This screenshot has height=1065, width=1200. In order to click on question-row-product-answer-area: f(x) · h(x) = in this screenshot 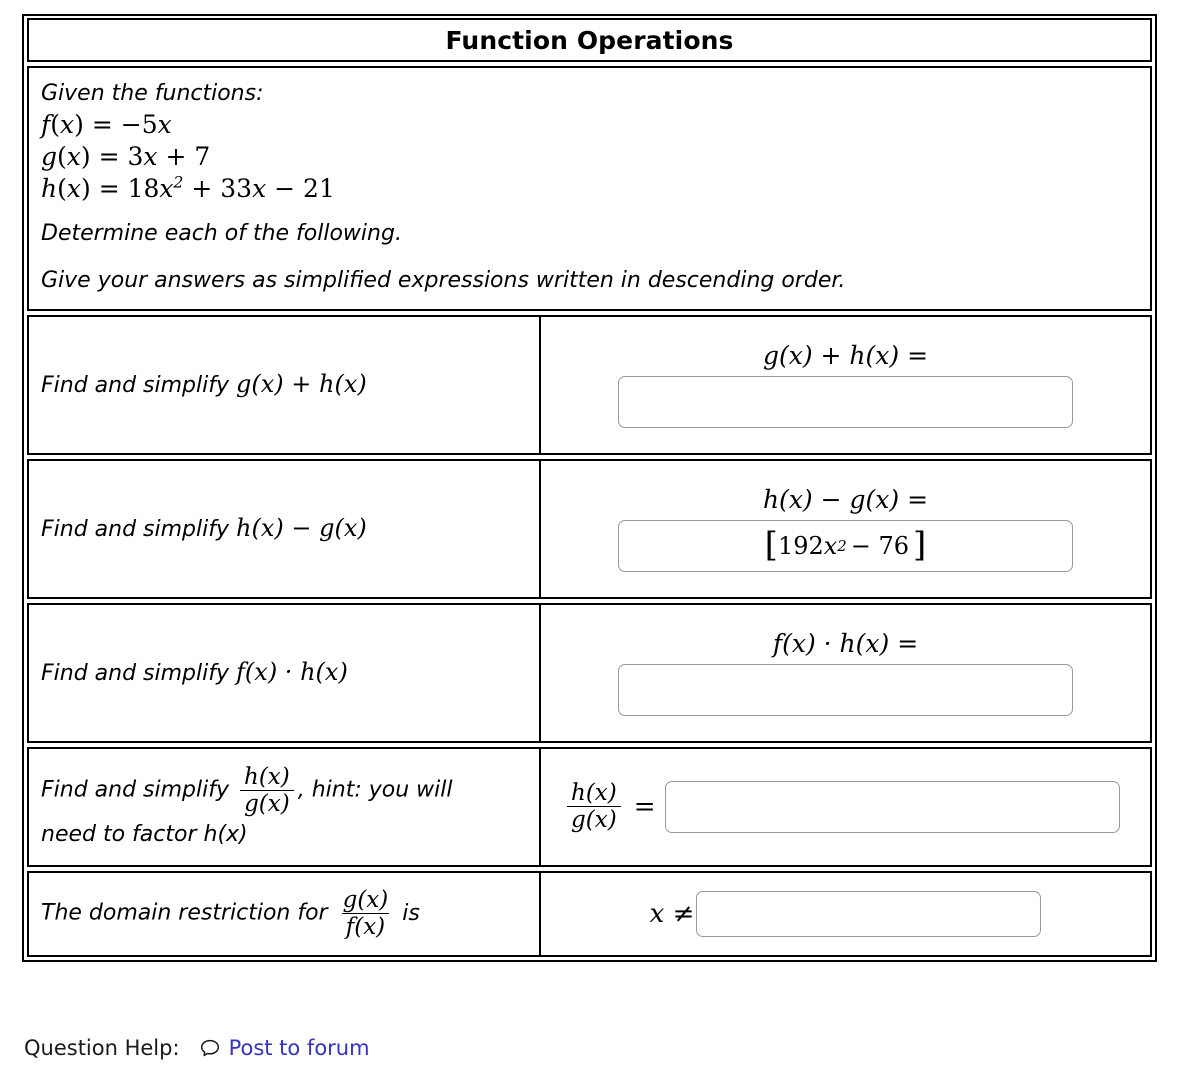, I will do `click(845, 673)`.